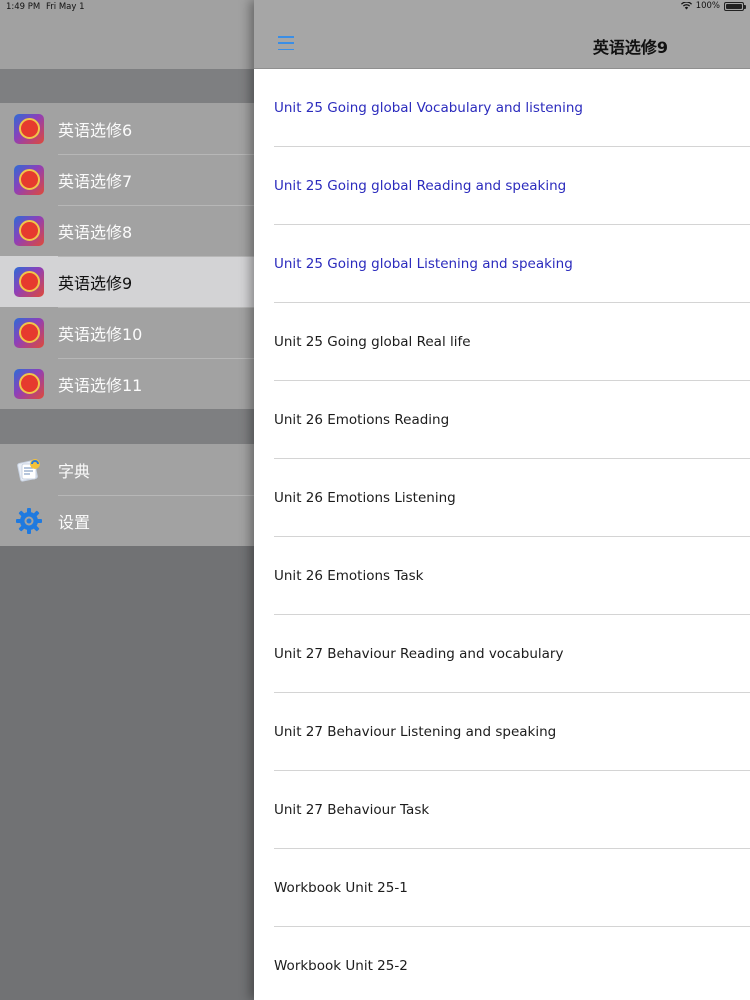 This screenshot has width=750, height=1000. Describe the element at coordinates (686, 6) in the screenshot. I see `wifi-icon` at that location.